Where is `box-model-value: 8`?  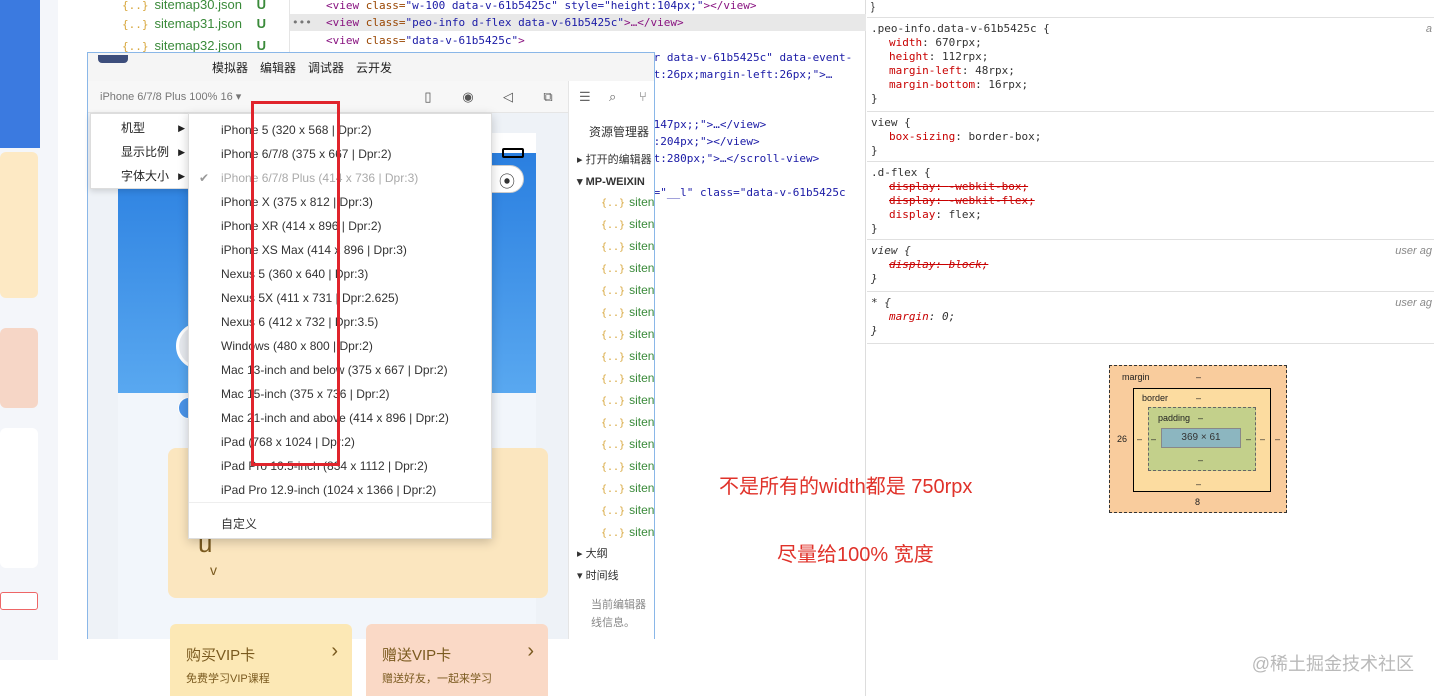
box-model-value: 8 is located at coordinates (1197, 502).